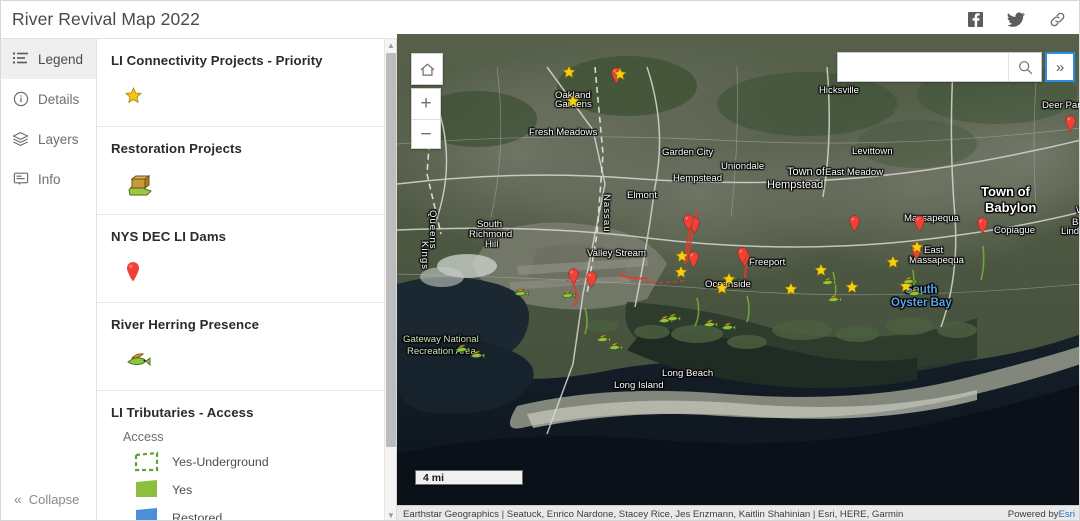 The height and width of the screenshot is (521, 1080). I want to click on facebook-icon, so click(975, 20).